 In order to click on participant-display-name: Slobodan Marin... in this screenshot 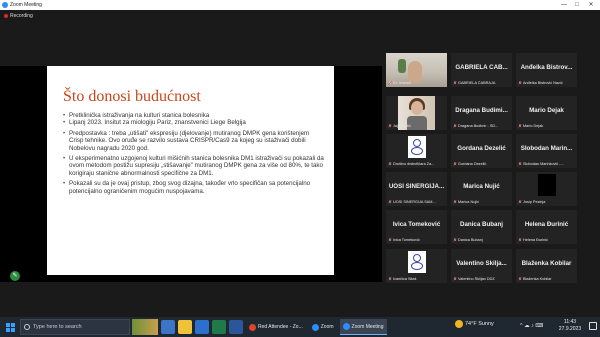, I will do `click(546, 148)`.